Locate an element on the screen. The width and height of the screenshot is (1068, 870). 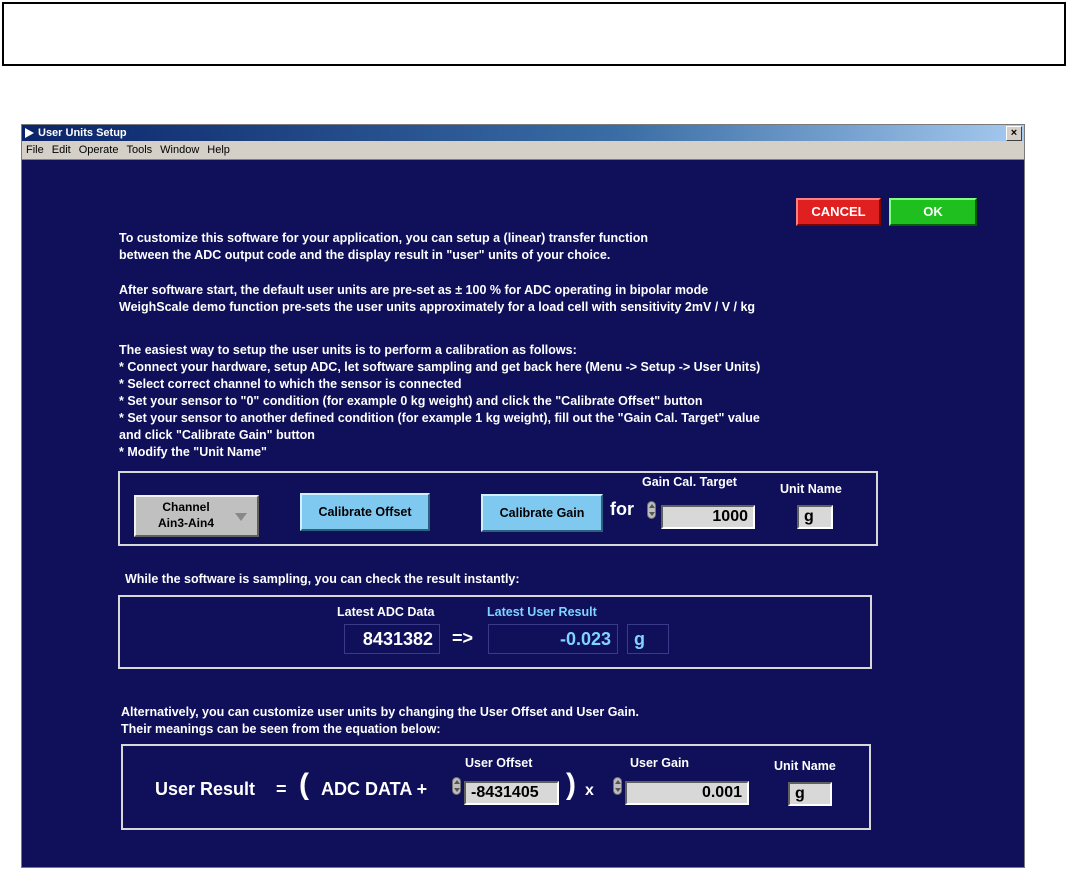
calibrate-offset-button: Calibrate Offset is located at coordinates (365, 512).